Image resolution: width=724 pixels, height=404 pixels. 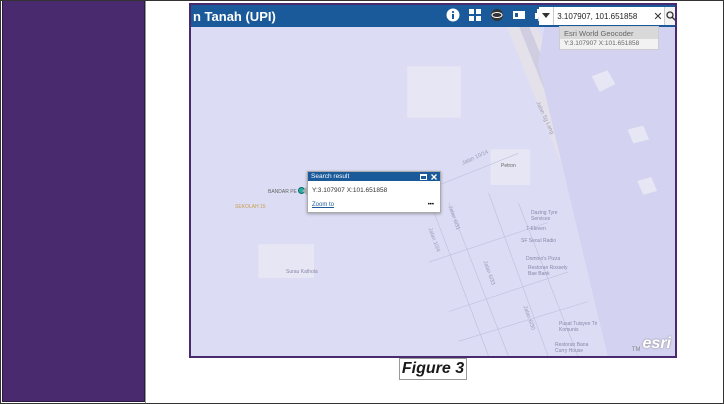 I want to click on layers-icon, so click(x=497, y=15).